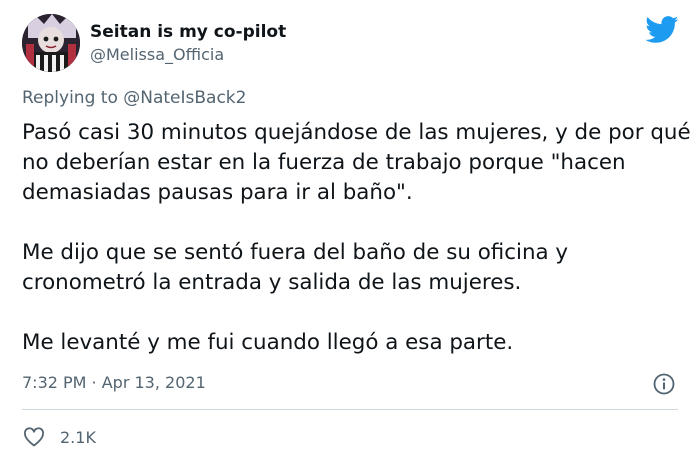 The width and height of the screenshot is (700, 463). Describe the element at coordinates (59, 437) in the screenshot. I see `like-action: 2.1K` at that location.